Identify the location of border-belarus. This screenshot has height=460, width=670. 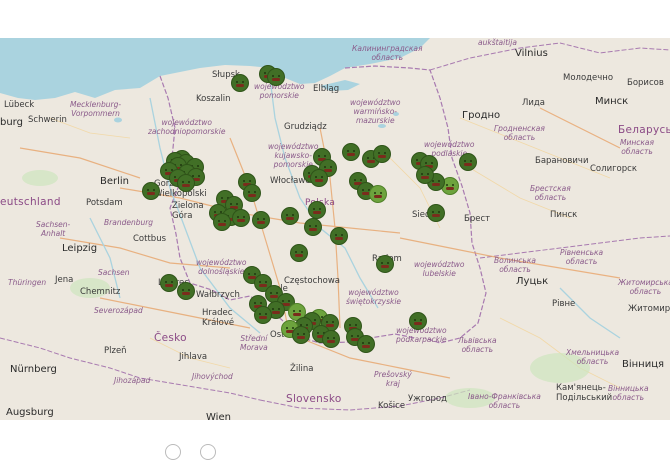
(549, 56).